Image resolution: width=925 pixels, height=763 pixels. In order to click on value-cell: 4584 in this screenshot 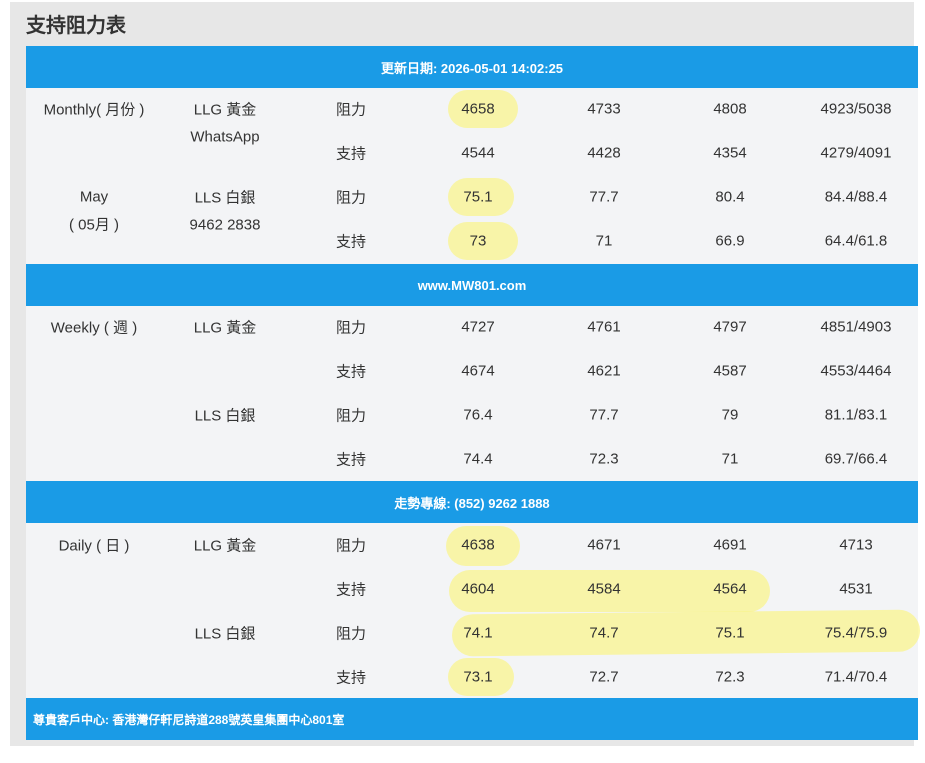, I will do `click(604, 589)`.